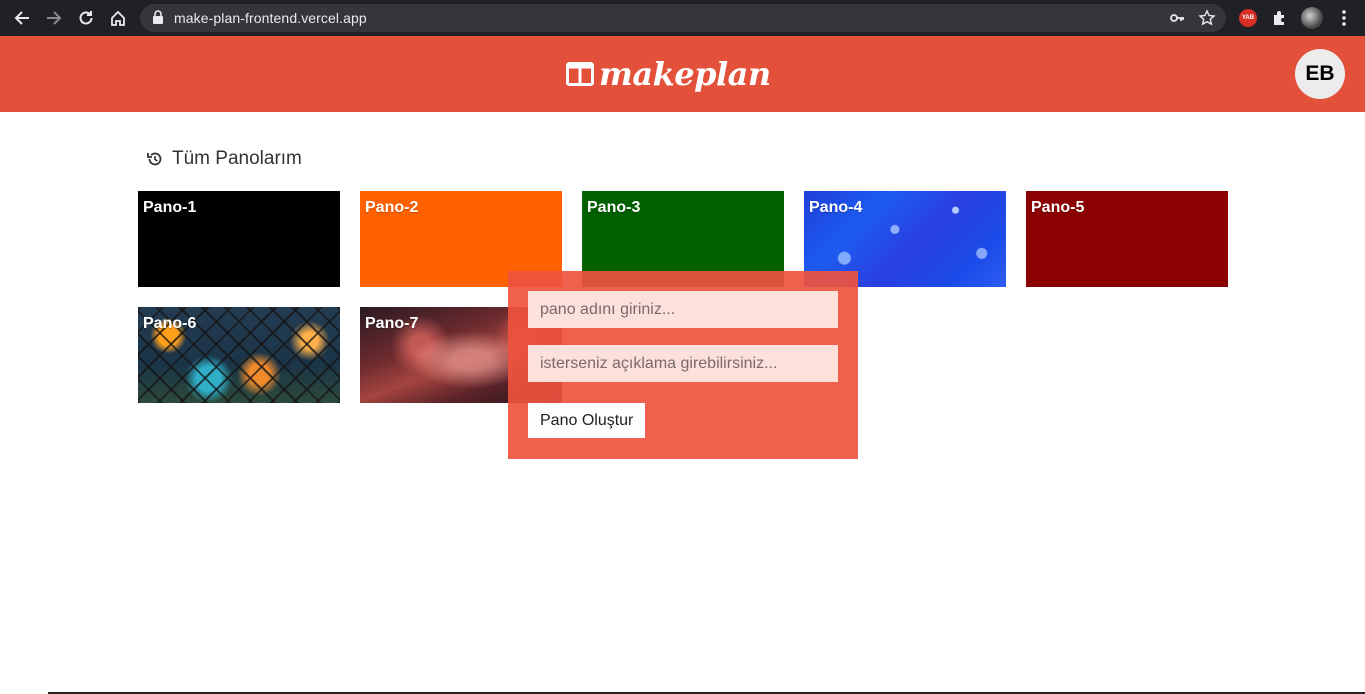  I want to click on brand-logo: makeplan, so click(668, 74).